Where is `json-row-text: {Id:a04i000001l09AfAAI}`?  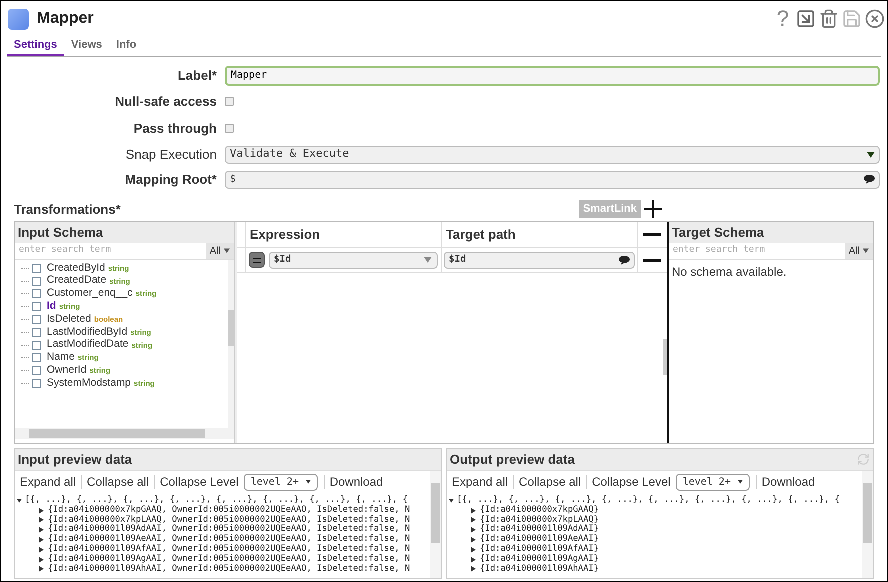 json-row-text: {Id:a04i000001l09AfAAI} is located at coordinates (539, 549).